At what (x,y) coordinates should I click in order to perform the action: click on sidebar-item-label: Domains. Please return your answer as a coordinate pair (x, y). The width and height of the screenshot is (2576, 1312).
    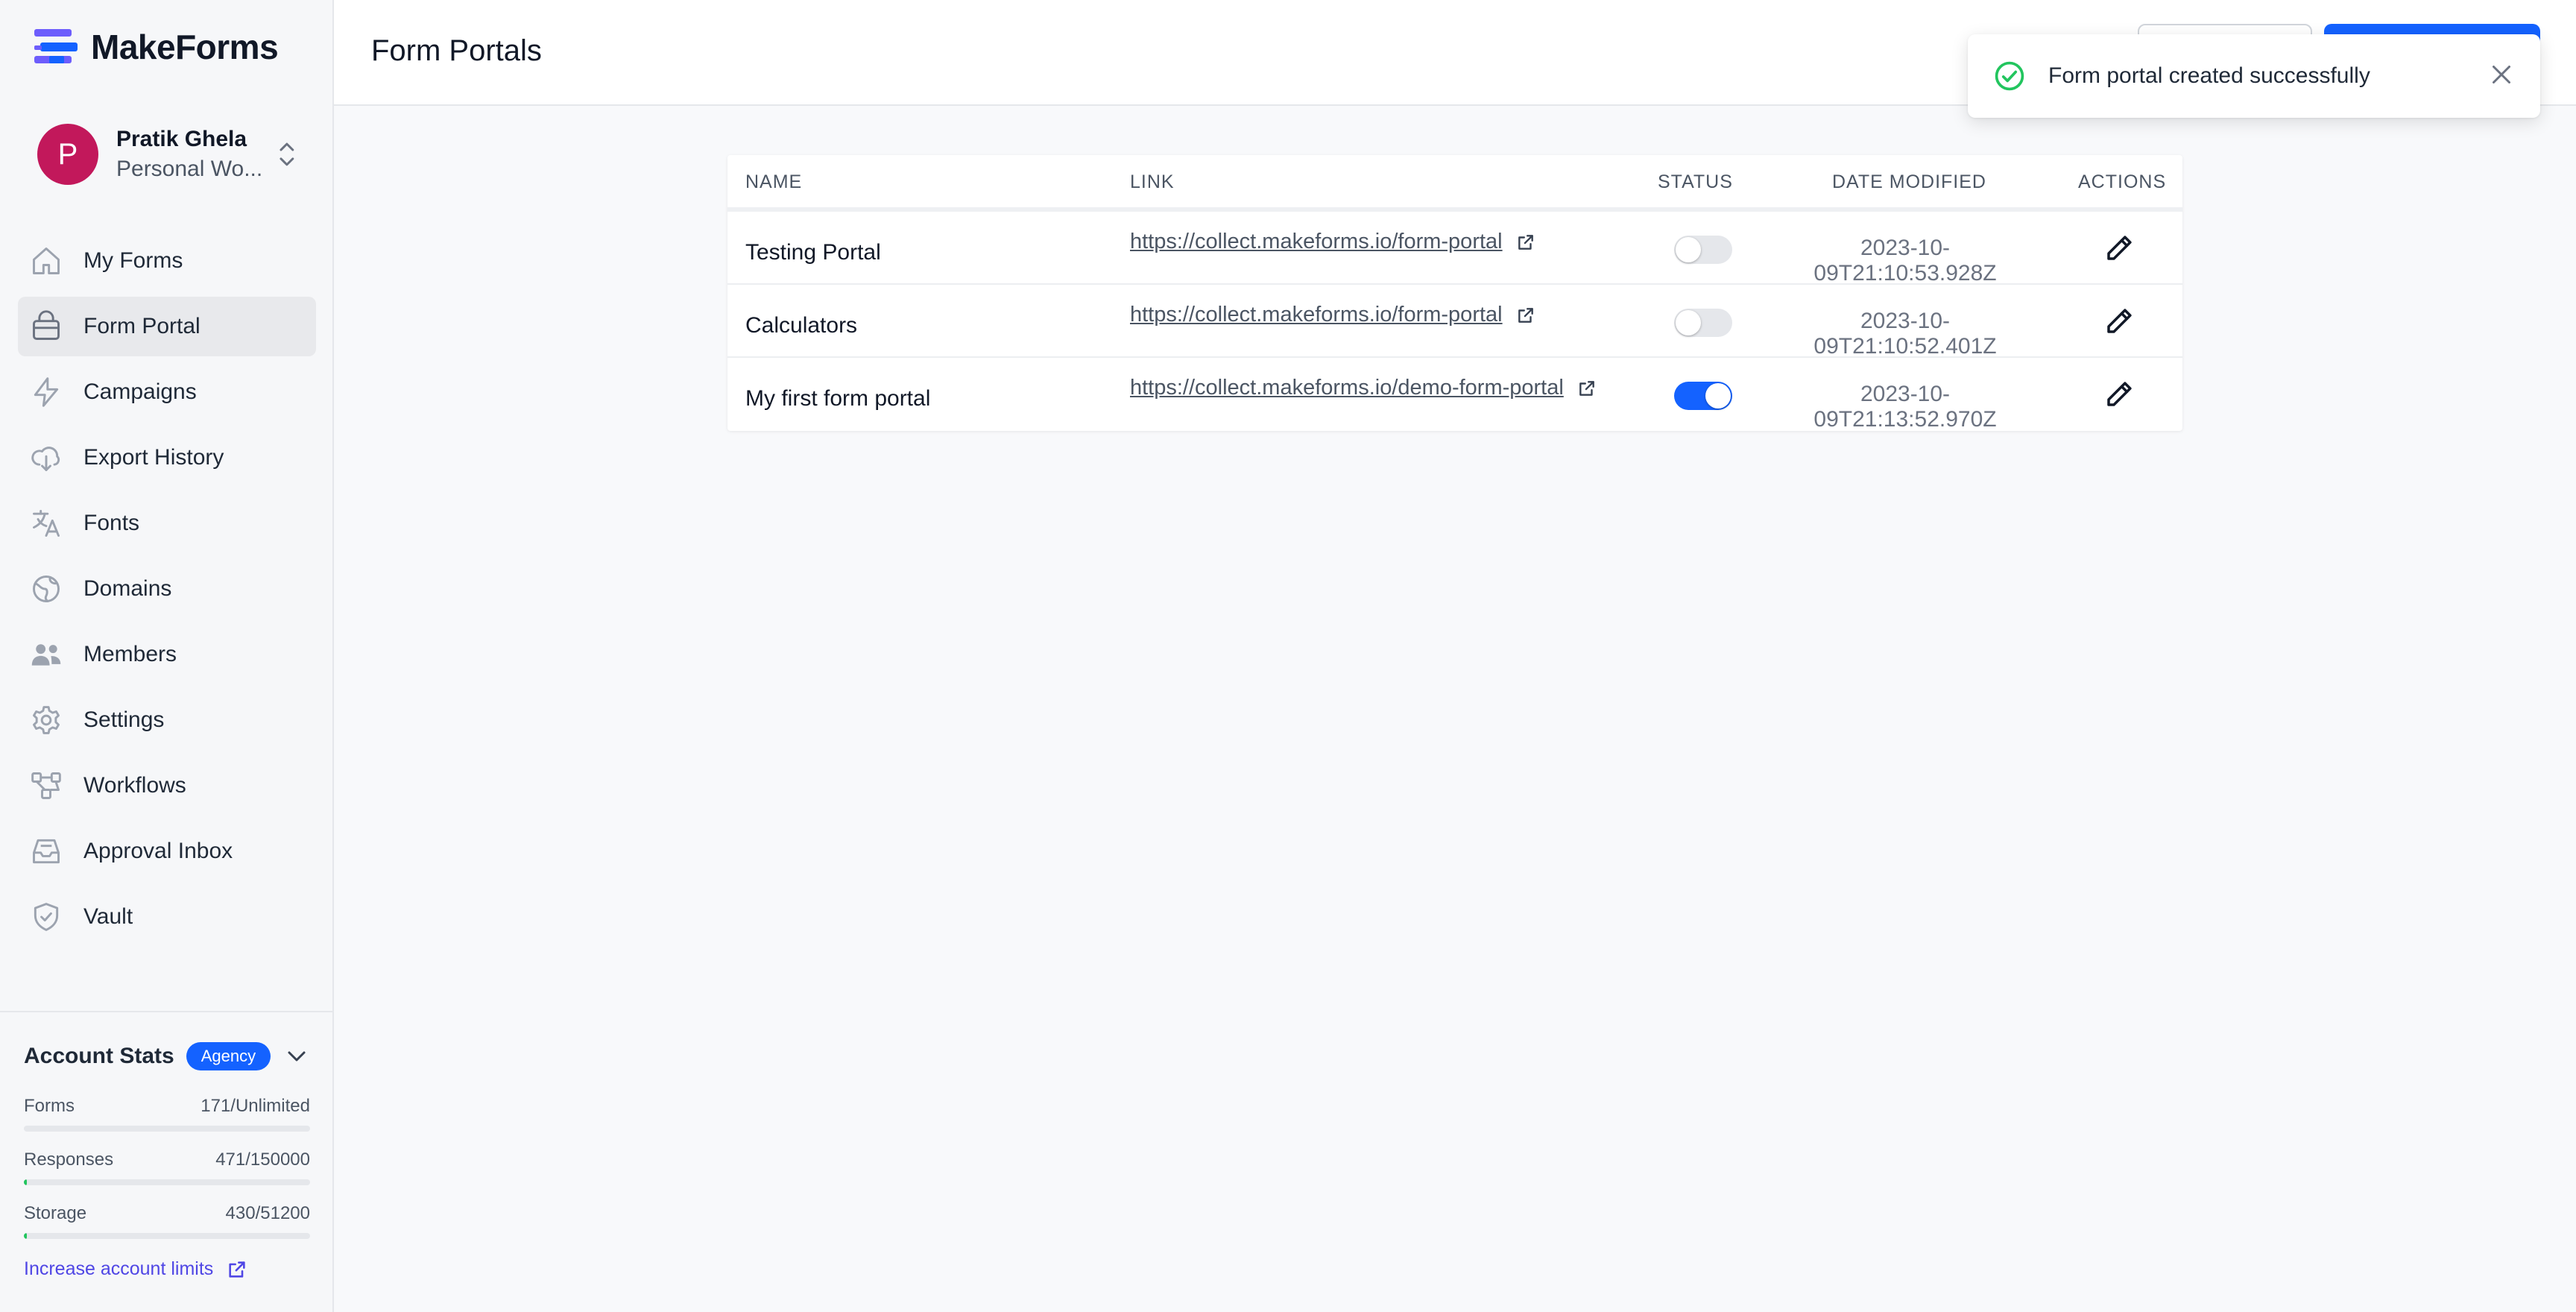
    Looking at the image, I should click on (127, 588).